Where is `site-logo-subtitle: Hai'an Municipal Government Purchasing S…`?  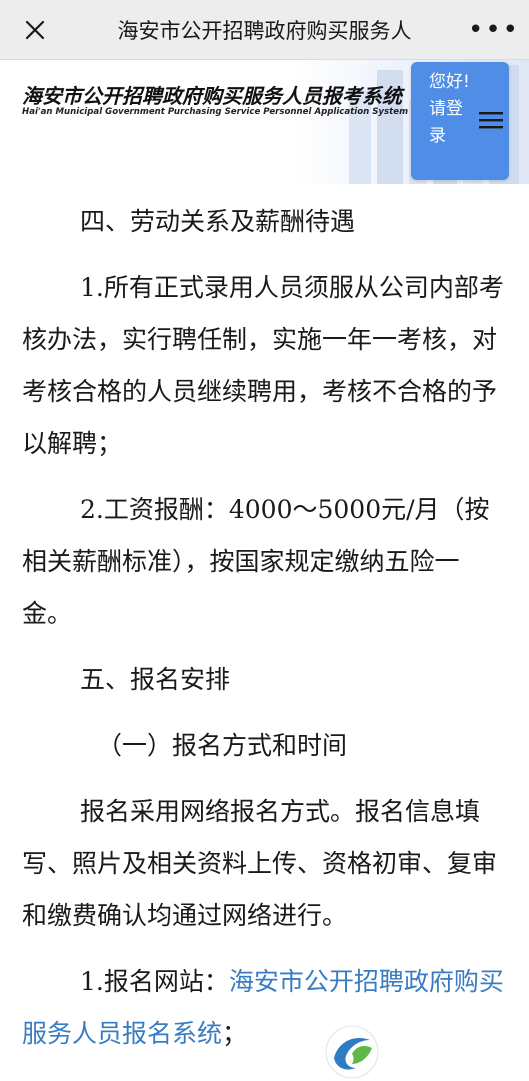 site-logo-subtitle: Hai'an Municipal Government Purchasing S… is located at coordinates (215, 112).